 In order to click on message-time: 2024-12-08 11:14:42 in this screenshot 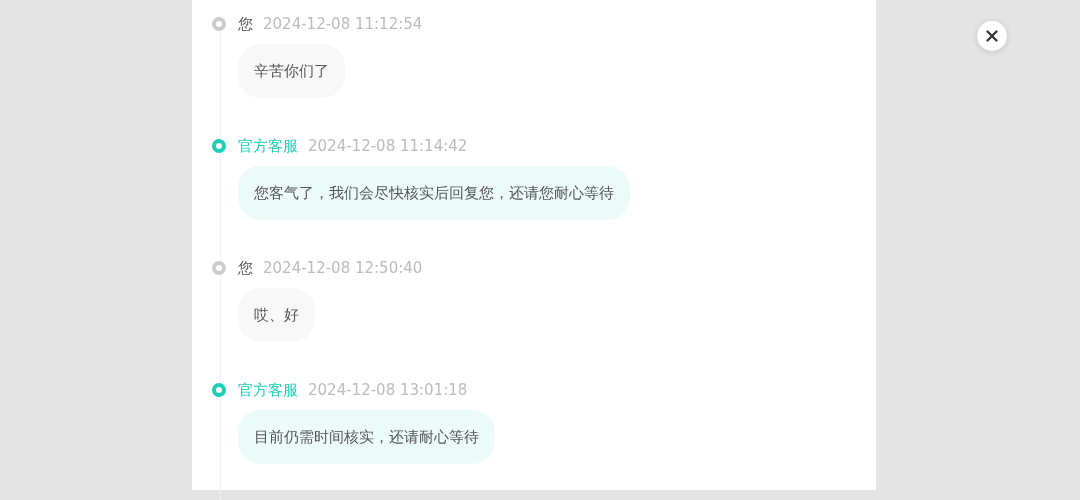, I will do `click(388, 146)`.